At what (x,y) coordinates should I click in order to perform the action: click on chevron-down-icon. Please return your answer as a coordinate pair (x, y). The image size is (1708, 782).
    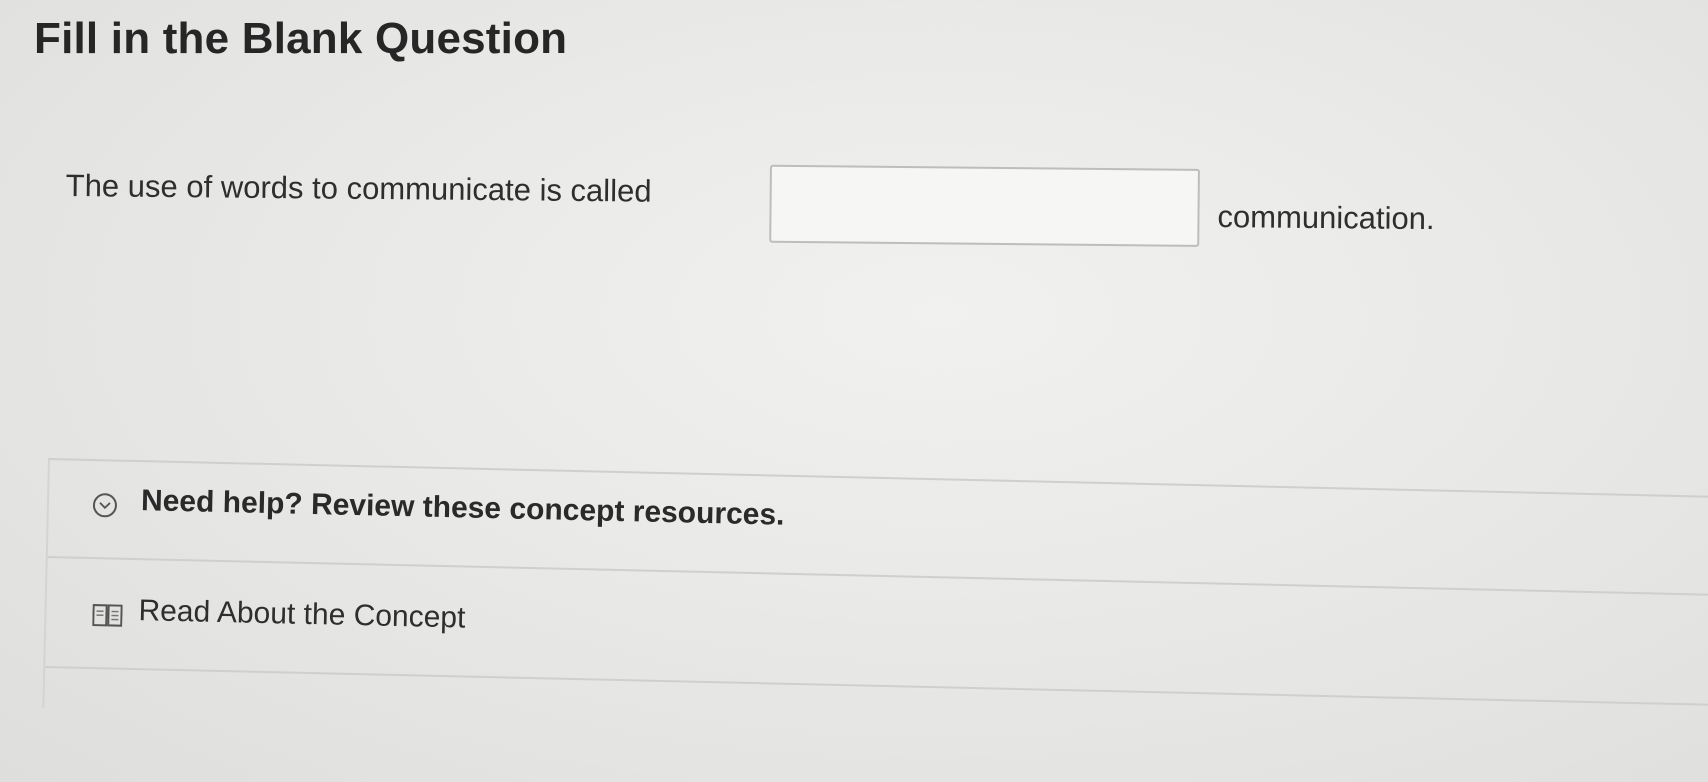
    Looking at the image, I should click on (105, 505).